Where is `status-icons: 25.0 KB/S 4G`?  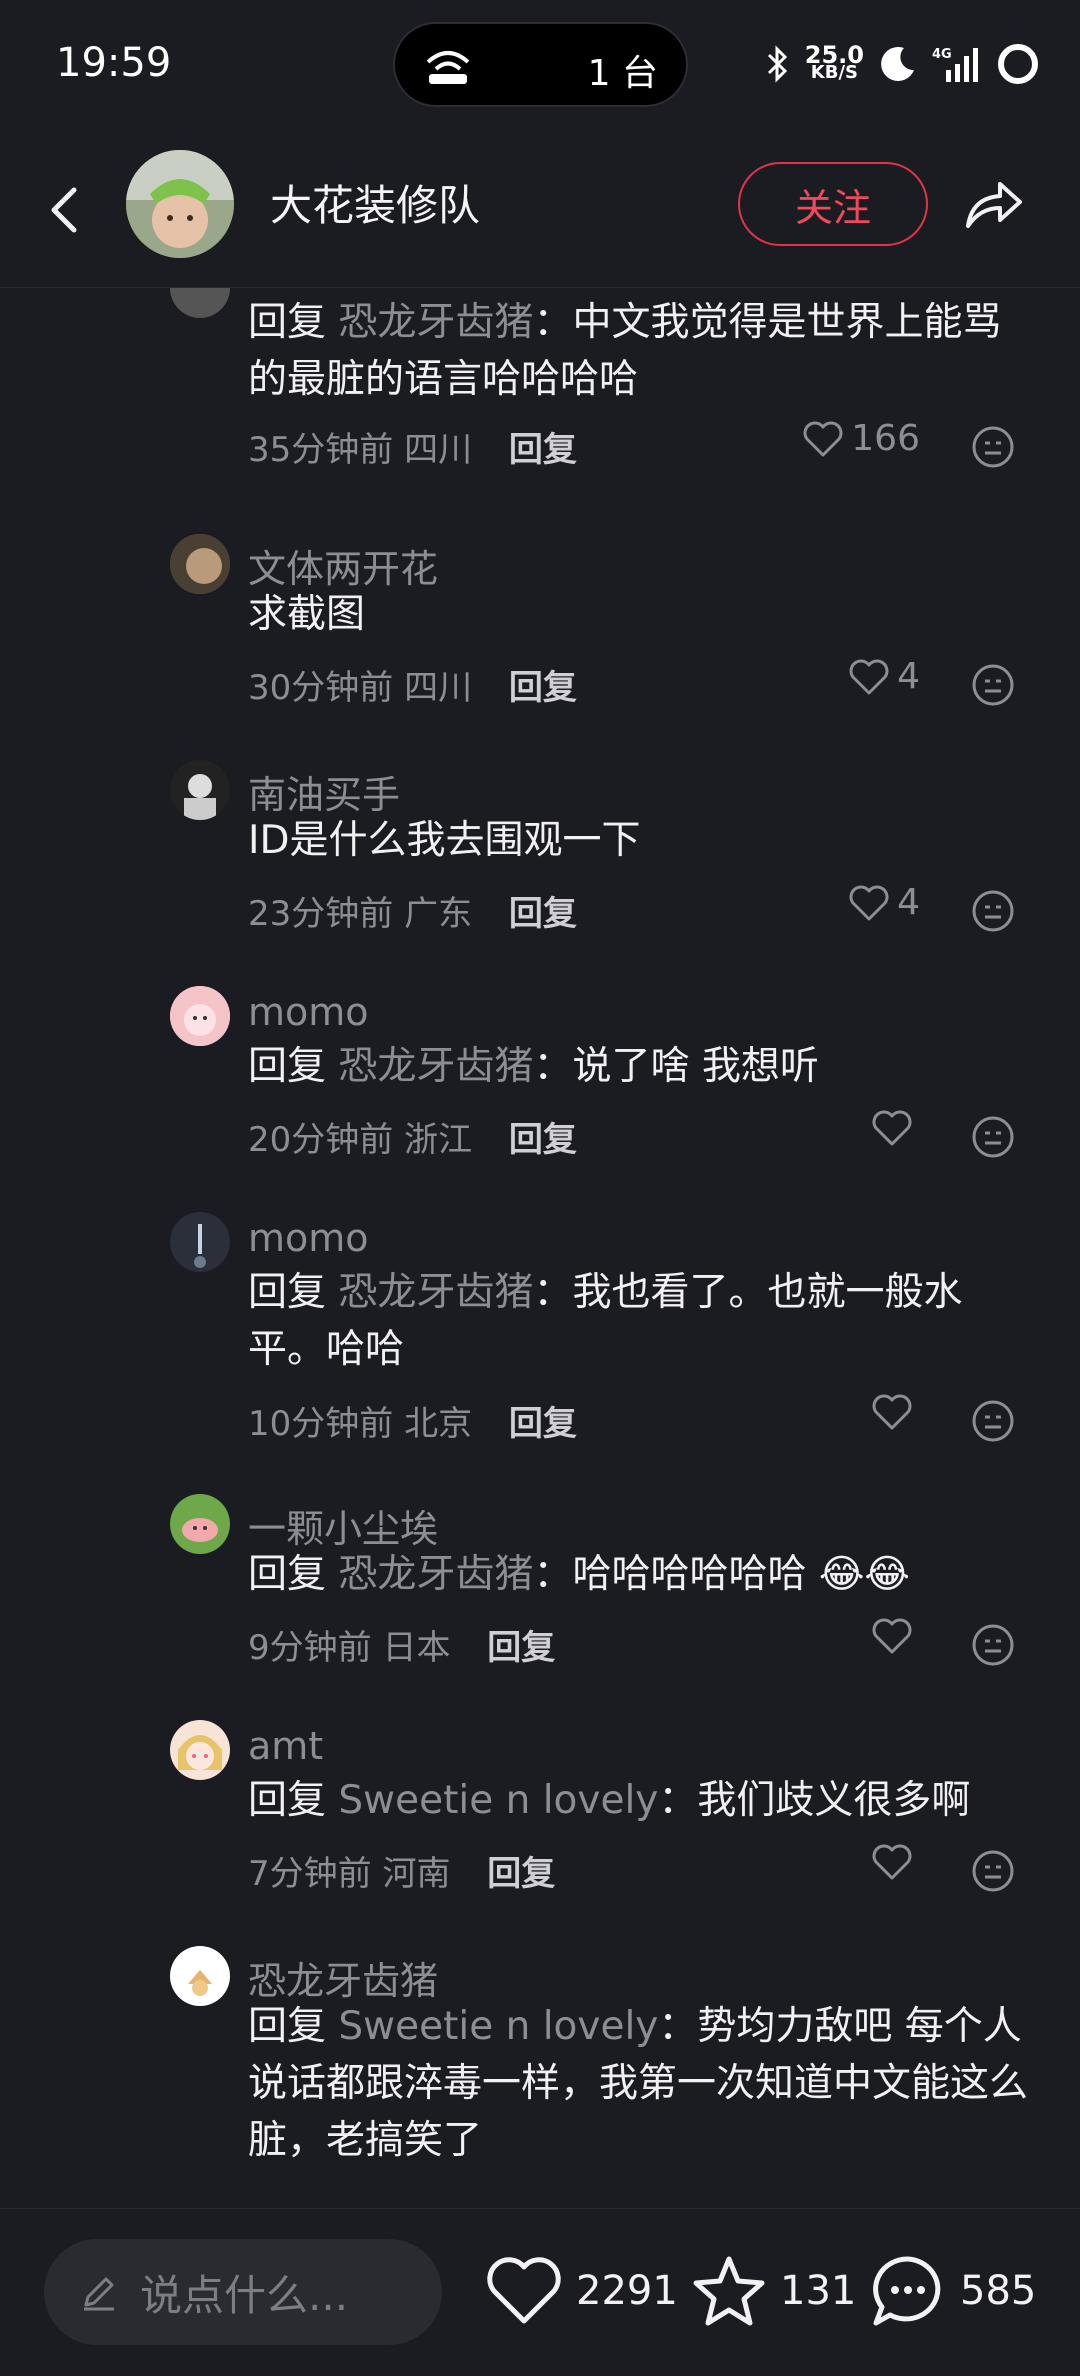
status-icons: 25.0 KB/S 4G is located at coordinates (902, 64).